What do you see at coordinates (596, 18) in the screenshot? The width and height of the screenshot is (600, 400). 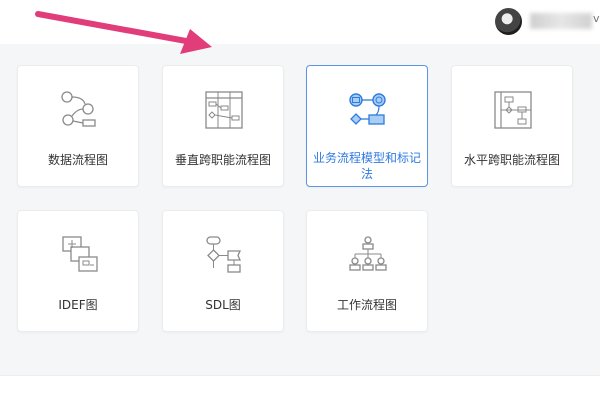 I see `username-text: v` at bounding box center [596, 18].